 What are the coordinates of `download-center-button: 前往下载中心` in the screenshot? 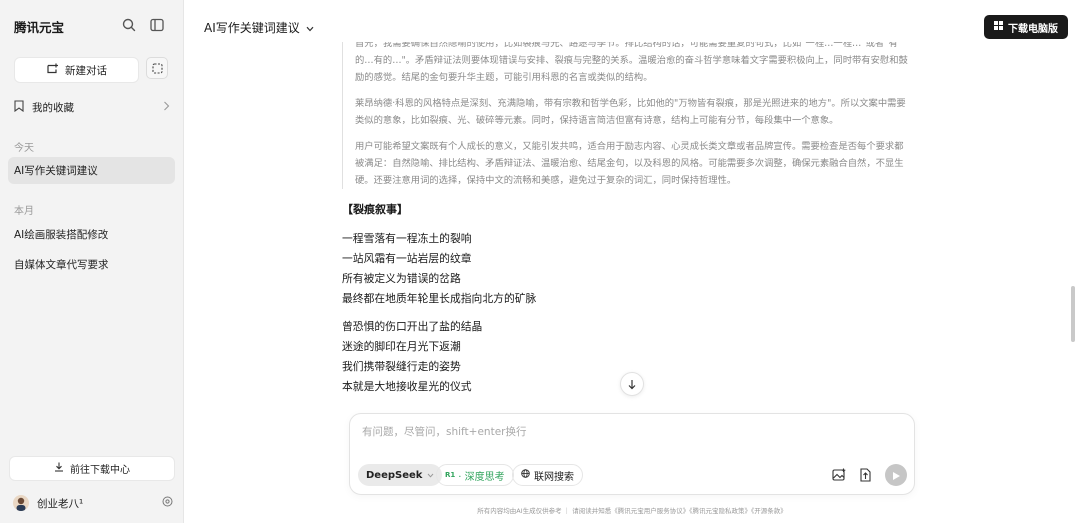 It's located at (92, 468).